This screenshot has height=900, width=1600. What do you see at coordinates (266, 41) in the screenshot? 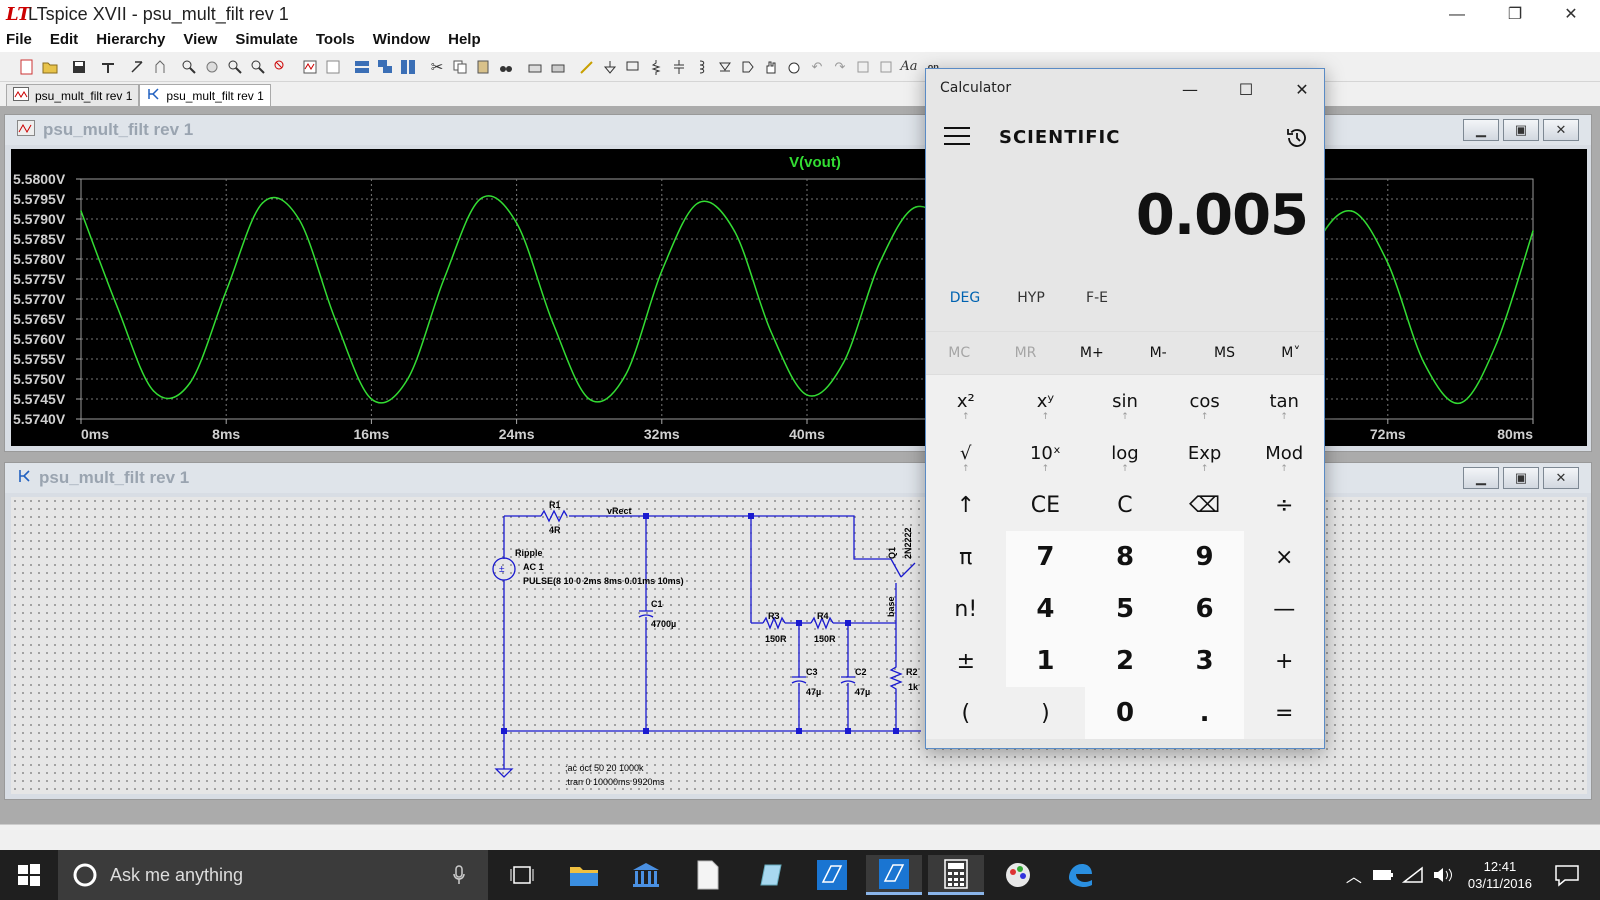
I see `menu-simulate: Simulate` at bounding box center [266, 41].